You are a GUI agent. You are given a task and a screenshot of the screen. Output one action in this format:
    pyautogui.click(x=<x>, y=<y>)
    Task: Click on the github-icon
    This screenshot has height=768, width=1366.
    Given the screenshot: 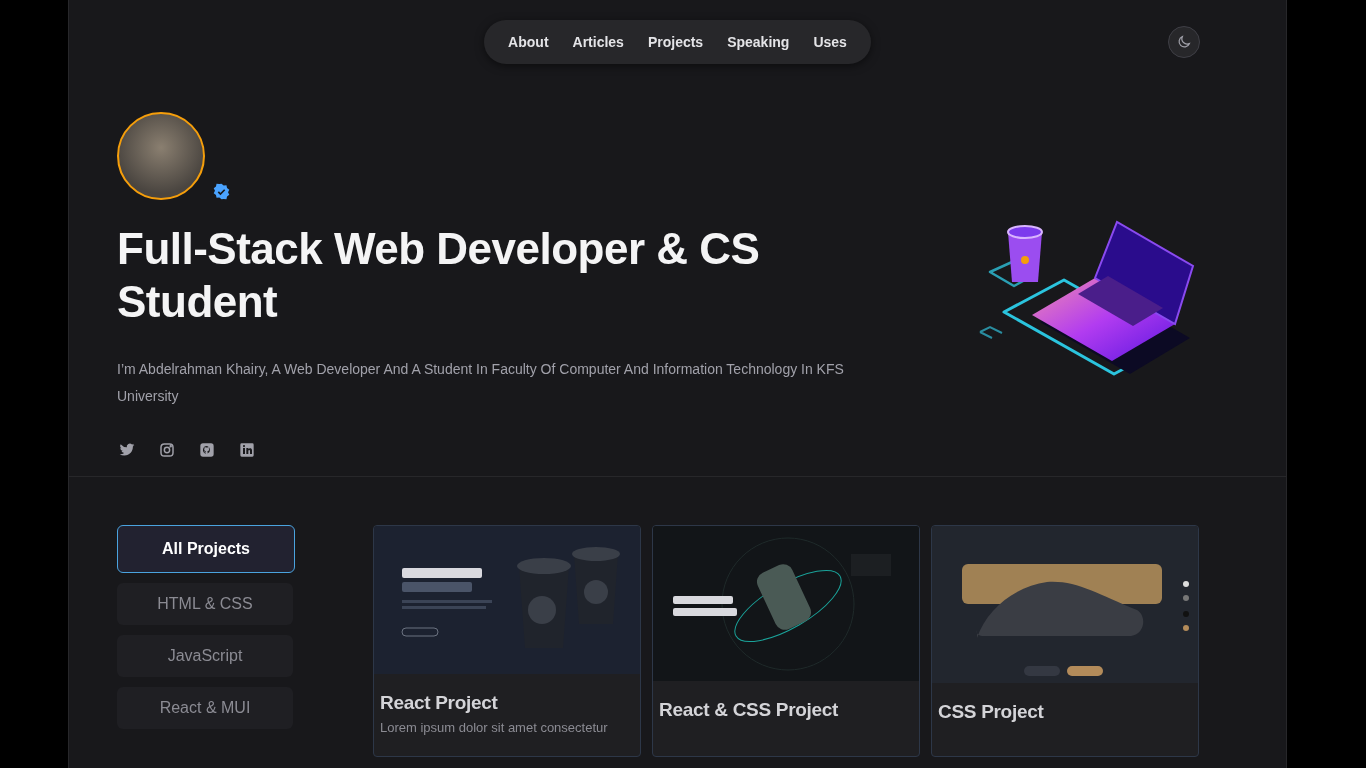 What is the action you would take?
    pyautogui.click(x=207, y=450)
    